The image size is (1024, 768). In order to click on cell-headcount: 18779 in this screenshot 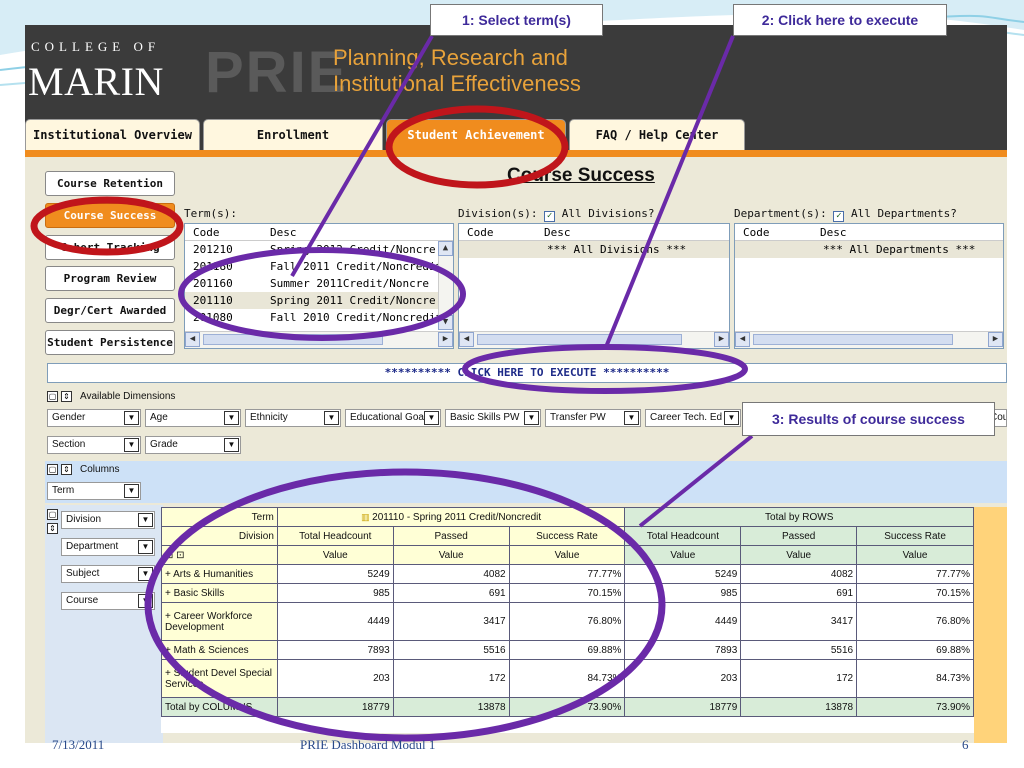, I will do `click(335, 707)`.